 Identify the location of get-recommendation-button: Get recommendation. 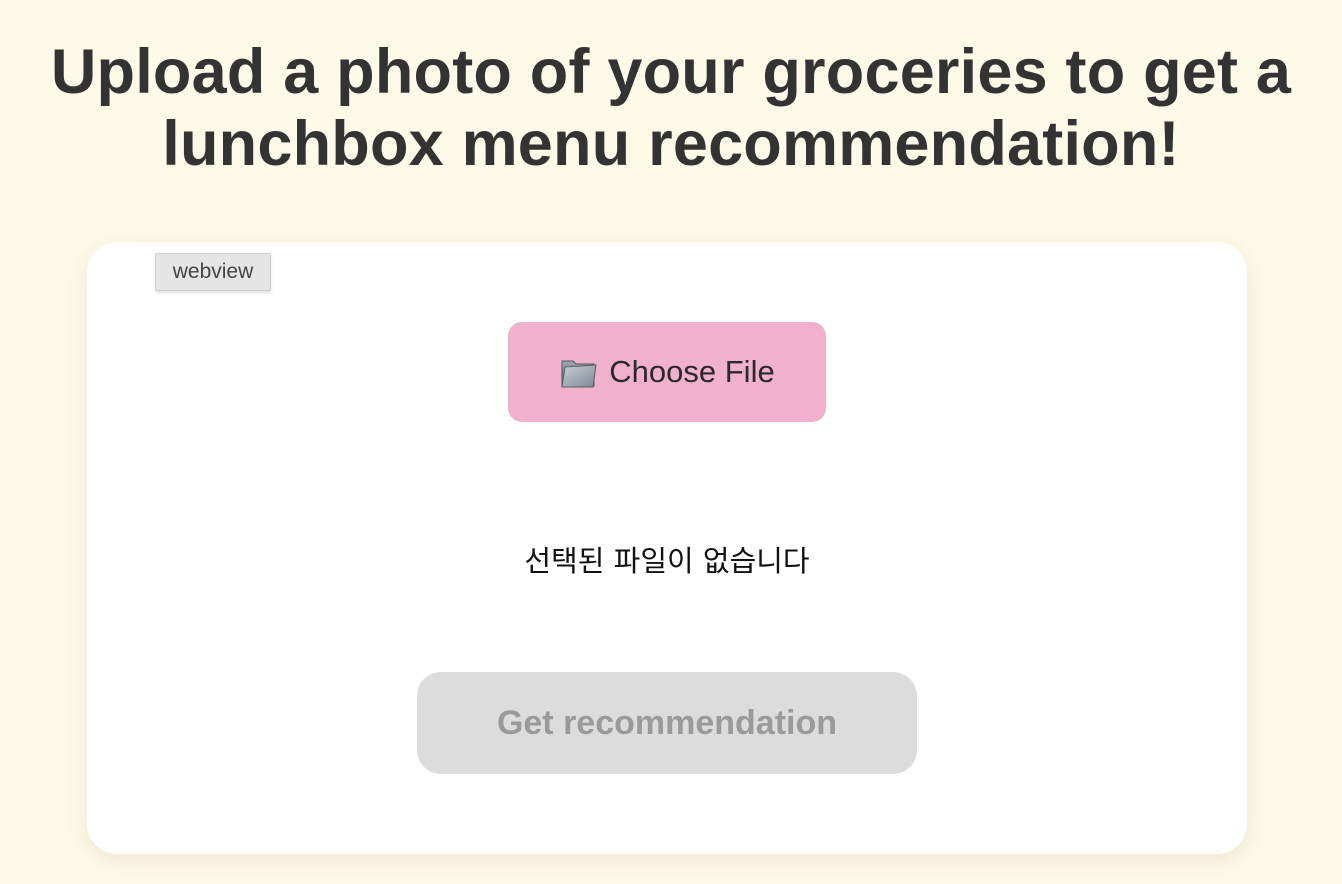
(667, 723).